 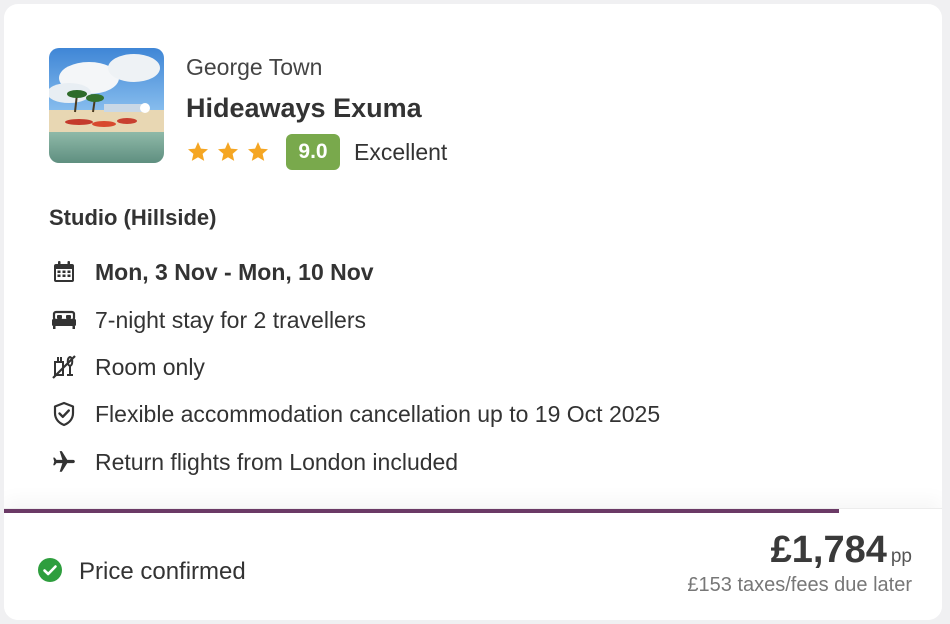 What do you see at coordinates (64, 367) in the screenshot?
I see `no-meals-icon` at bounding box center [64, 367].